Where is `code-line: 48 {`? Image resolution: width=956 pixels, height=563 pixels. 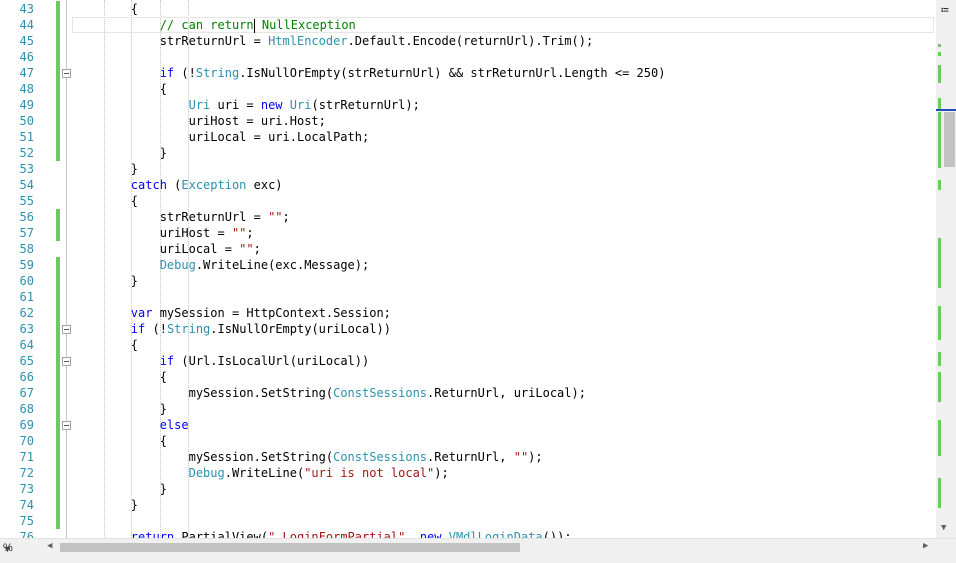
code-line: 48 { is located at coordinates (468, 89).